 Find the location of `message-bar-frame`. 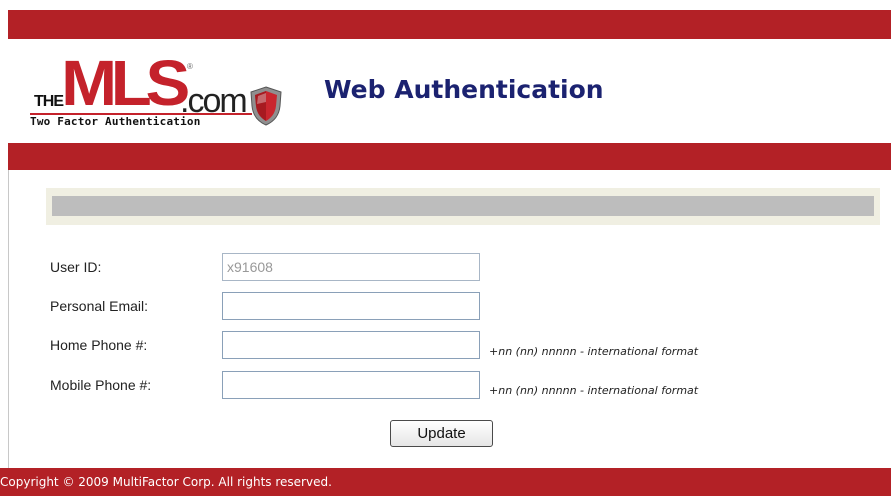

message-bar-frame is located at coordinates (463, 206).